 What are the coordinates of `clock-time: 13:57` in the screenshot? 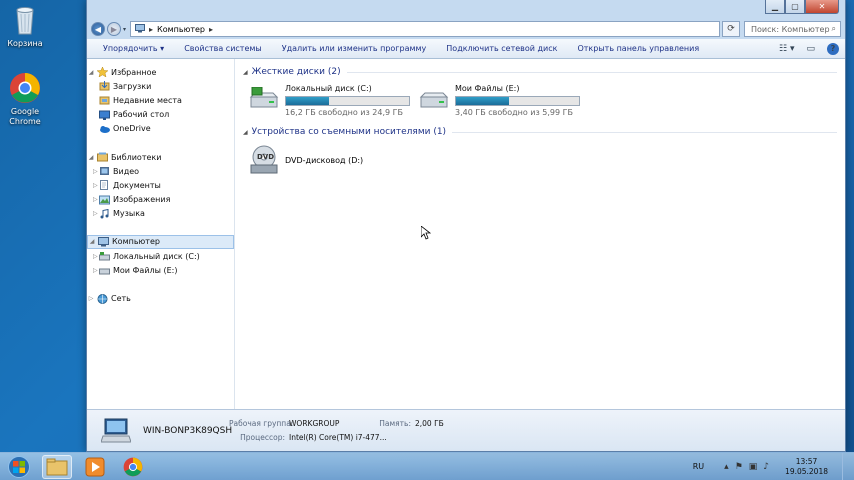 It's located at (806, 461).